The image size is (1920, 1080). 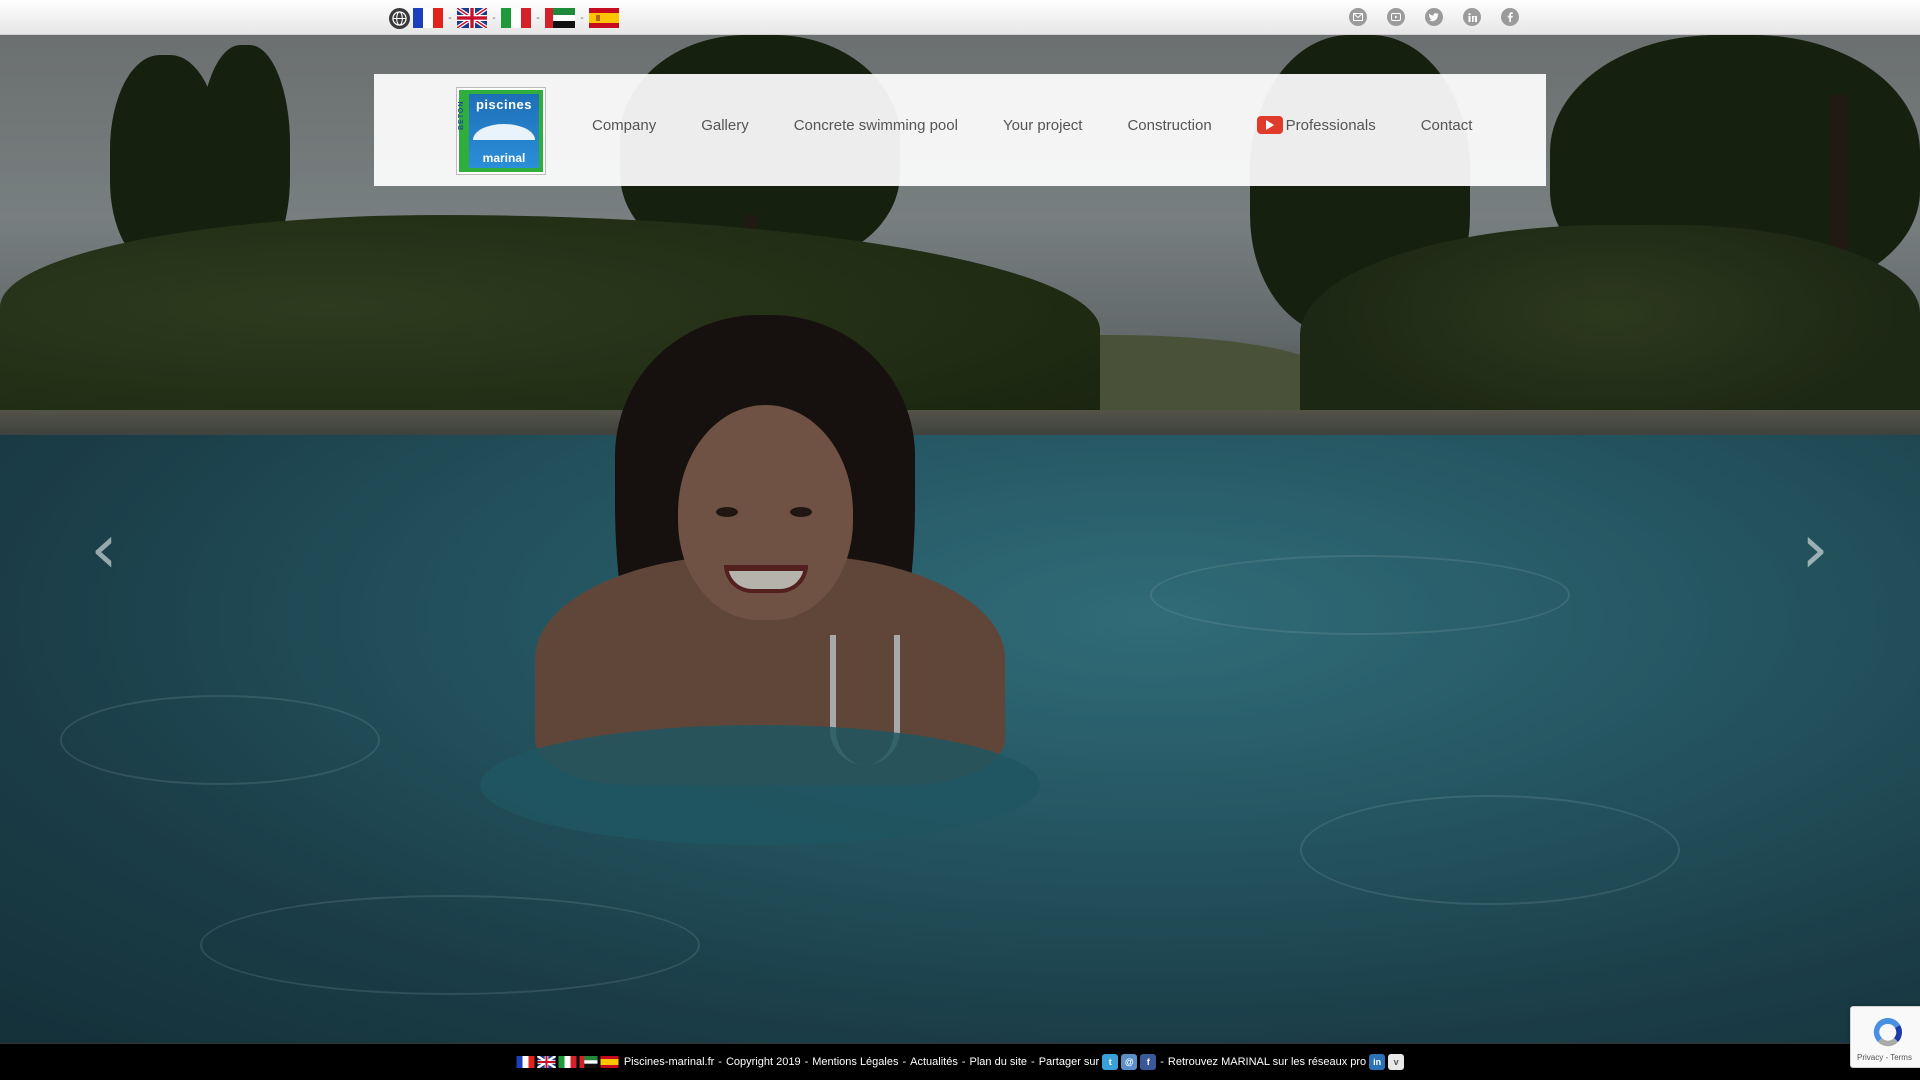 I want to click on twitter-icon, so click(x=1434, y=17).